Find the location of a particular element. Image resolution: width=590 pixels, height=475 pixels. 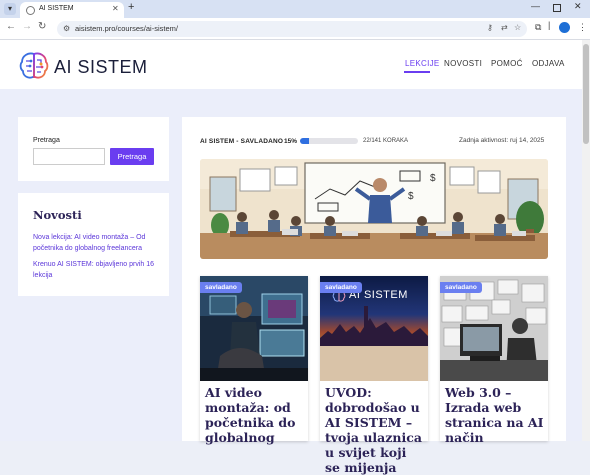

progress-bar is located at coordinates (329, 141).